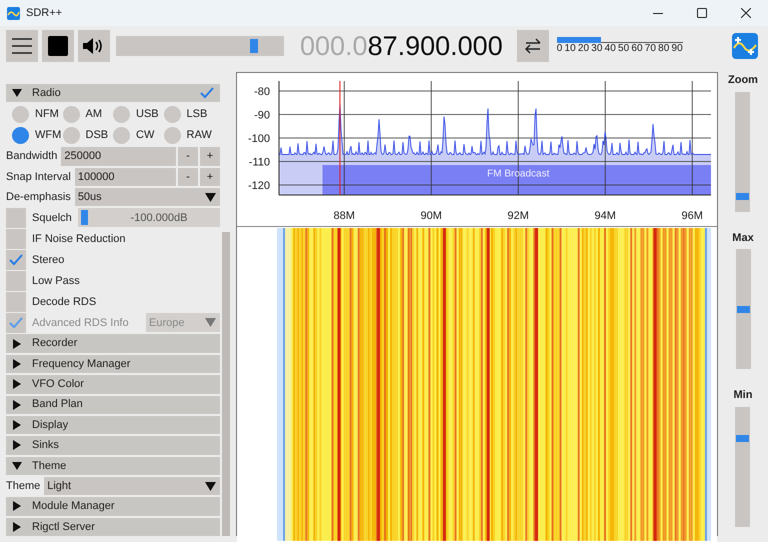  I want to click on swap-button, so click(532, 46).